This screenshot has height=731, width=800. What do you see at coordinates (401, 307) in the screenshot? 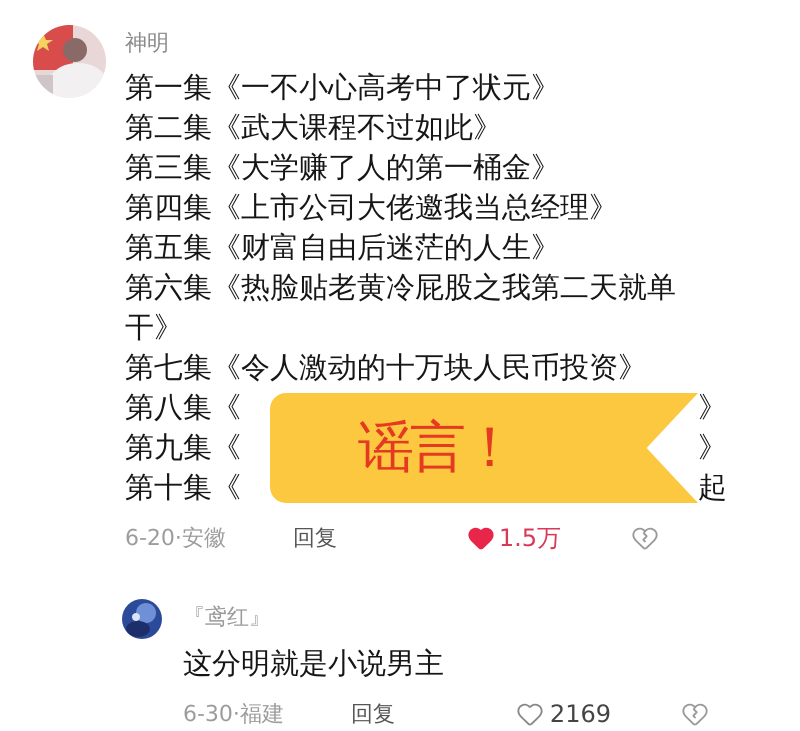
I see `comment-text: 第六集《热脸贴老黄冷屁股之我第二天就单干》` at bounding box center [401, 307].